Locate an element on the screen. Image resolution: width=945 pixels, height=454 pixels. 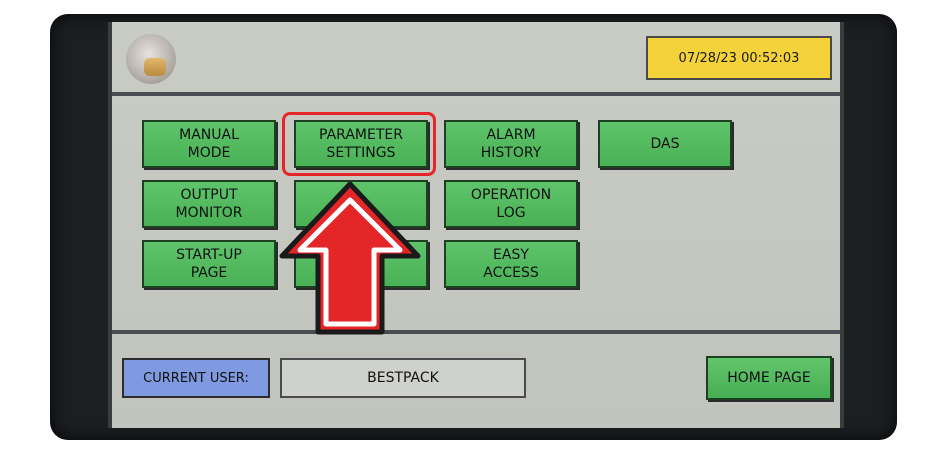
datetime-display: 07/28/23 00:52:03 is located at coordinates (739, 58).